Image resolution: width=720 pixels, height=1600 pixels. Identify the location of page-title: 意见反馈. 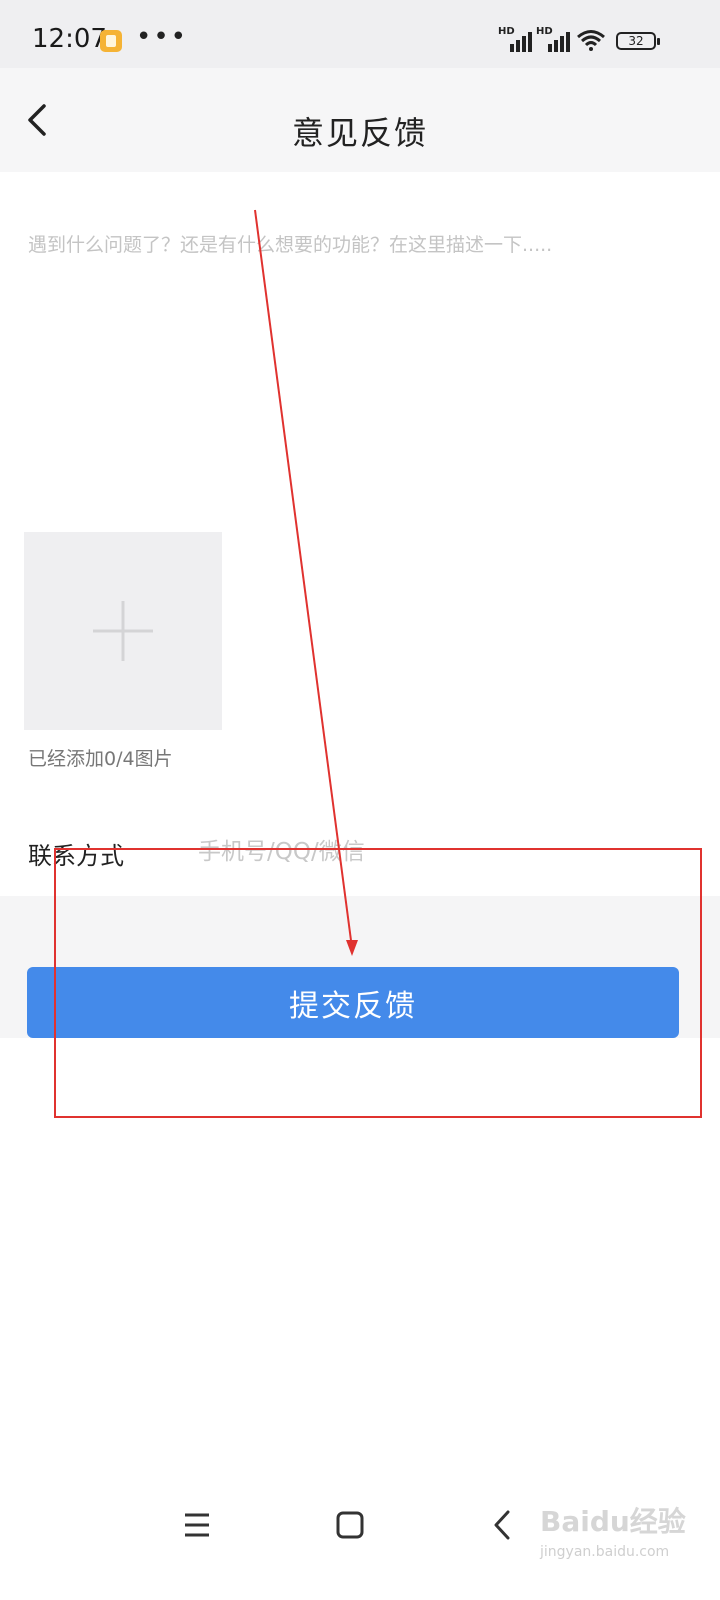
(359, 133).